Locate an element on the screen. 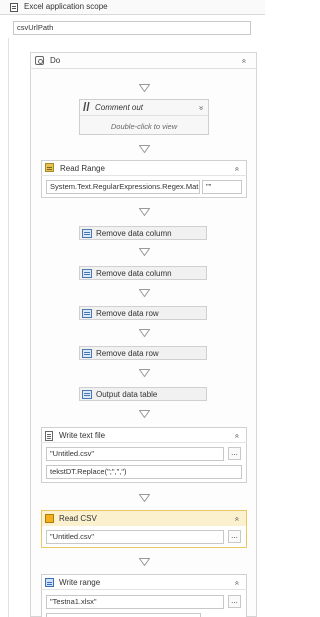 The height and width of the screenshot is (617, 320). comment-expand-icon: » is located at coordinates (201, 108).